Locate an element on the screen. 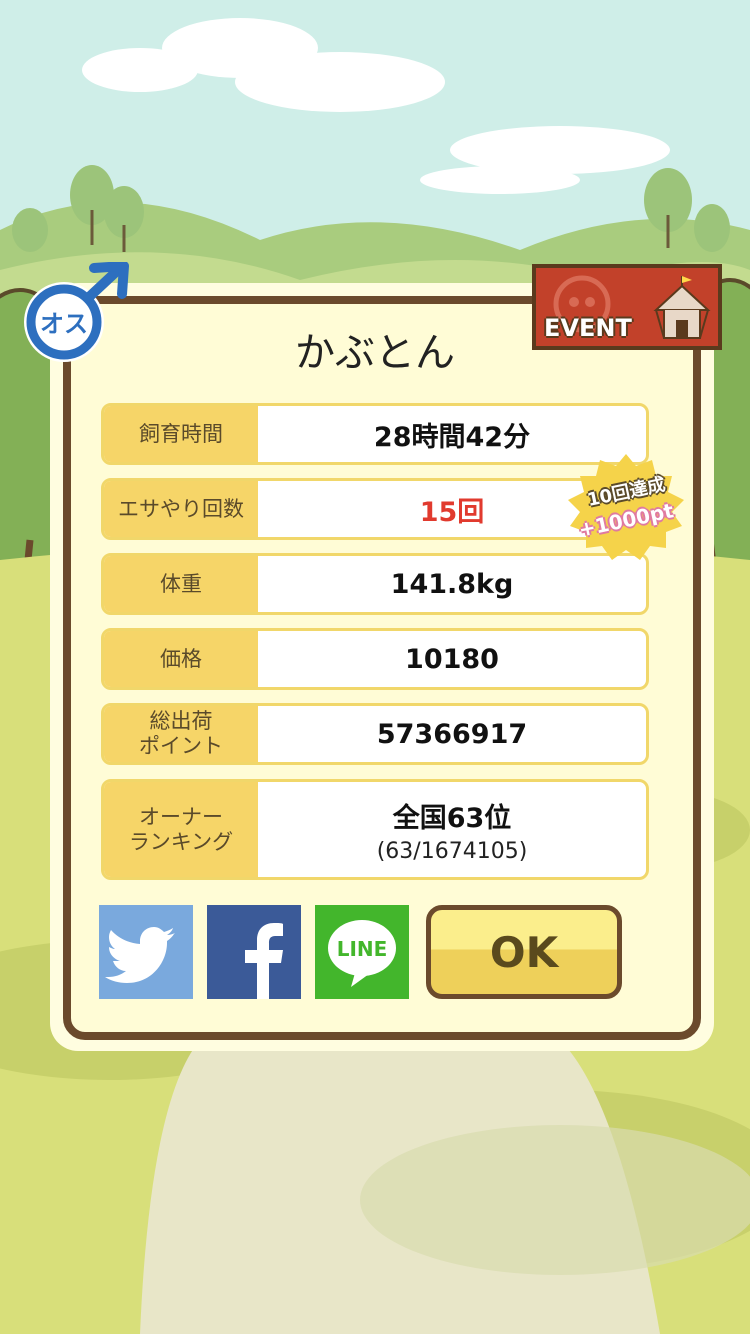 The height and width of the screenshot is (1334, 750). stat-label: 総出荷 ポイント is located at coordinates (181, 734).